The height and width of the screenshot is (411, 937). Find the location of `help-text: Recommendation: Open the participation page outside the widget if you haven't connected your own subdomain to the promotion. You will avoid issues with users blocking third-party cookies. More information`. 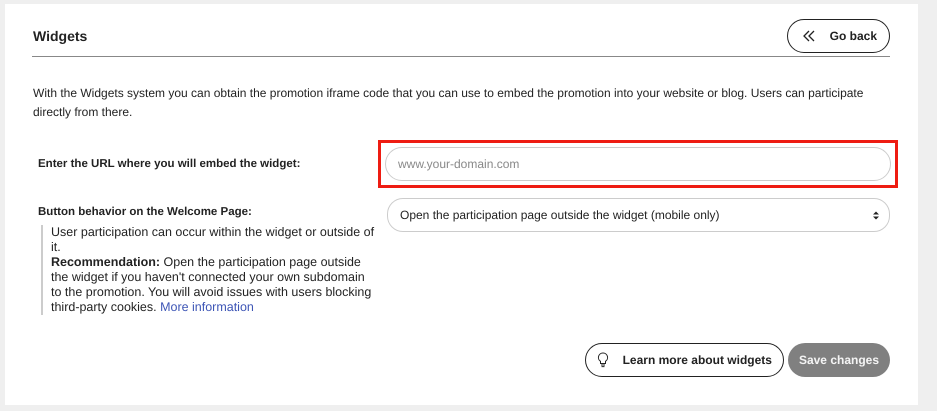

help-text: Recommendation: Open the participation page outside the widget if you haven't connected your own subdomain to the promotion. You will avoid issues with users blocking third-party cookies. More information is located at coordinates (211, 285).